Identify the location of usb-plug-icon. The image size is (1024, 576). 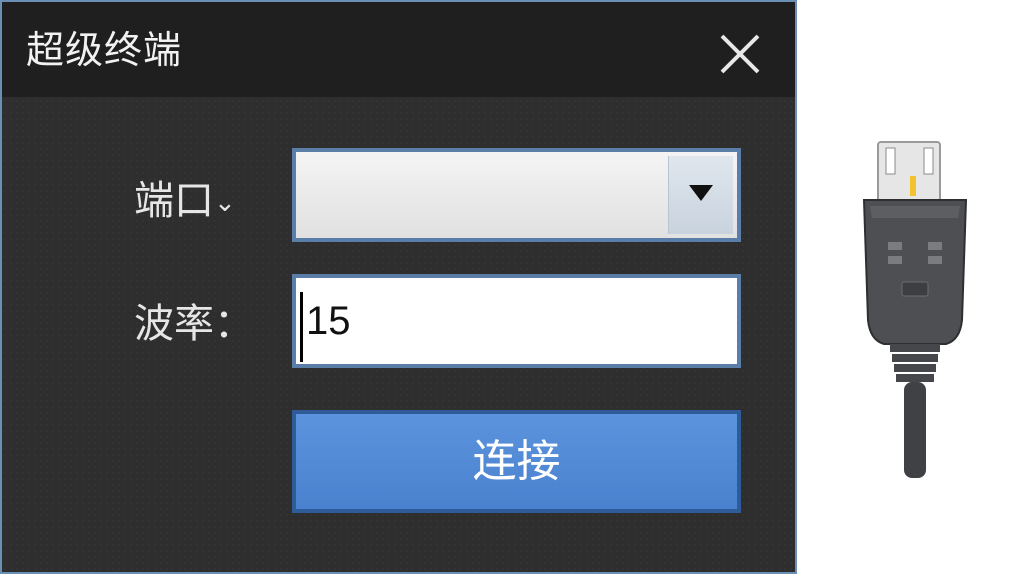
(915, 309).